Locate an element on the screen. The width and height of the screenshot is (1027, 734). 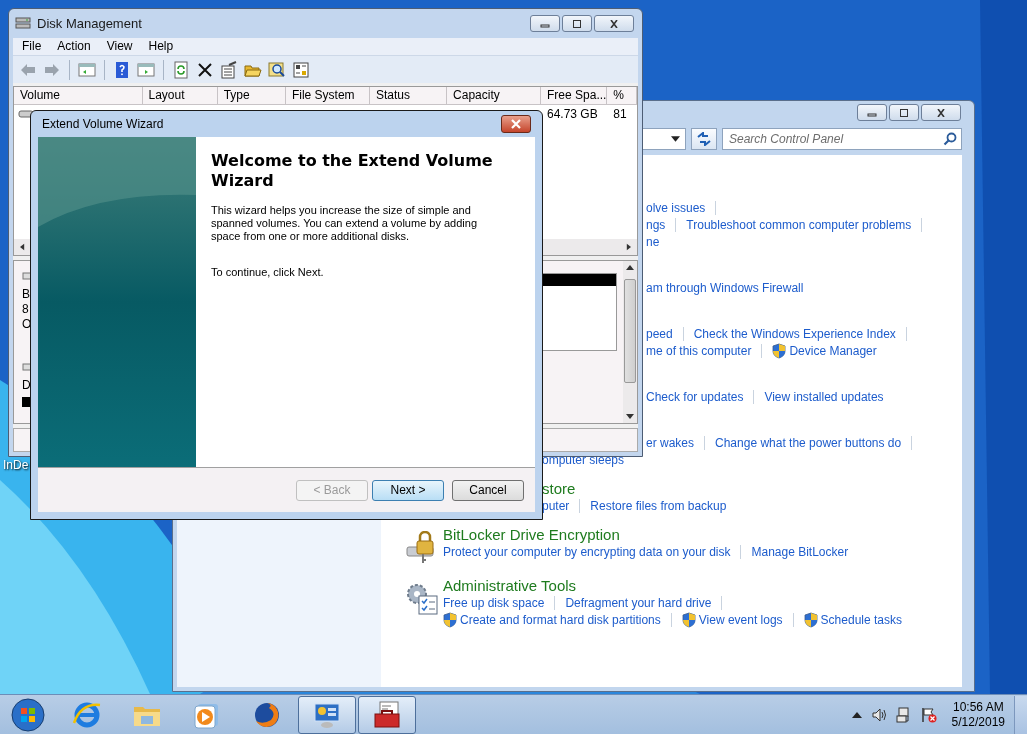
settings-icon is located at coordinates (301, 69).